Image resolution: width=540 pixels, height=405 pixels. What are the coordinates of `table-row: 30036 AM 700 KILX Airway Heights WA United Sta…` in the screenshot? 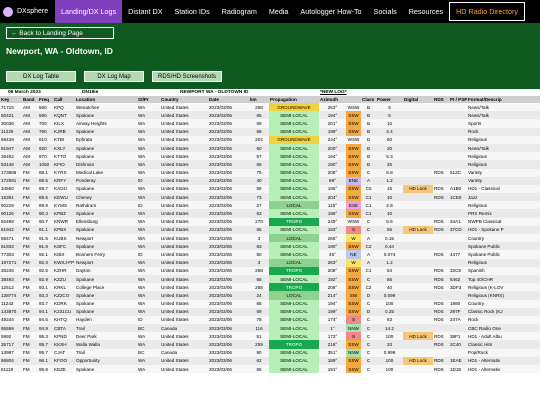 It's located at (270, 123).